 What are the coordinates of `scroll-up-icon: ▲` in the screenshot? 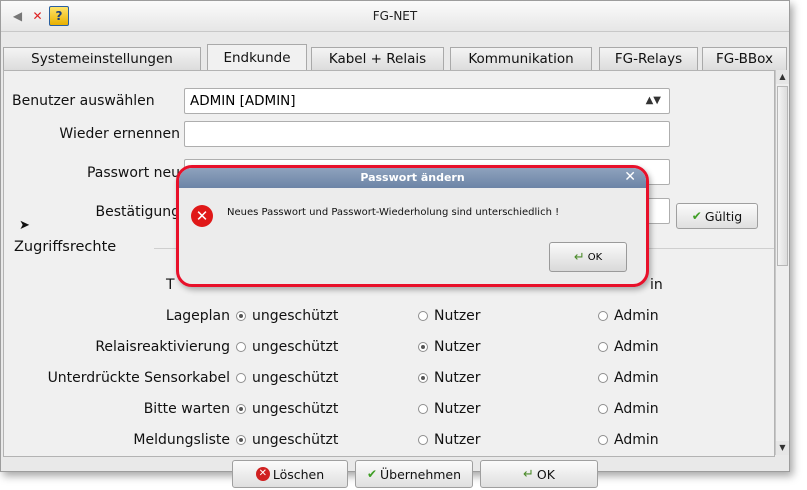 It's located at (782, 77).